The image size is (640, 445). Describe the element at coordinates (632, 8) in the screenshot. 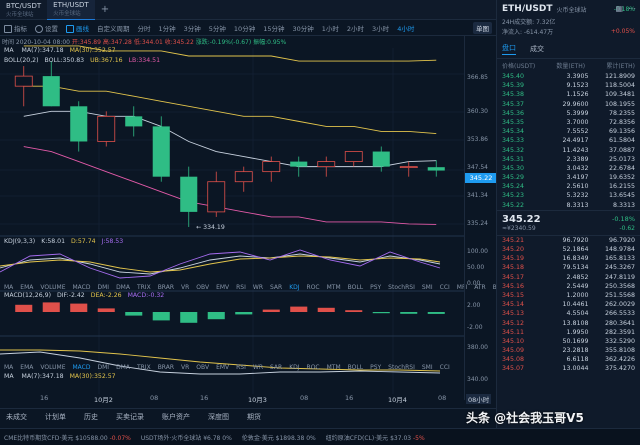

I see `more-icon: ⋯` at that location.